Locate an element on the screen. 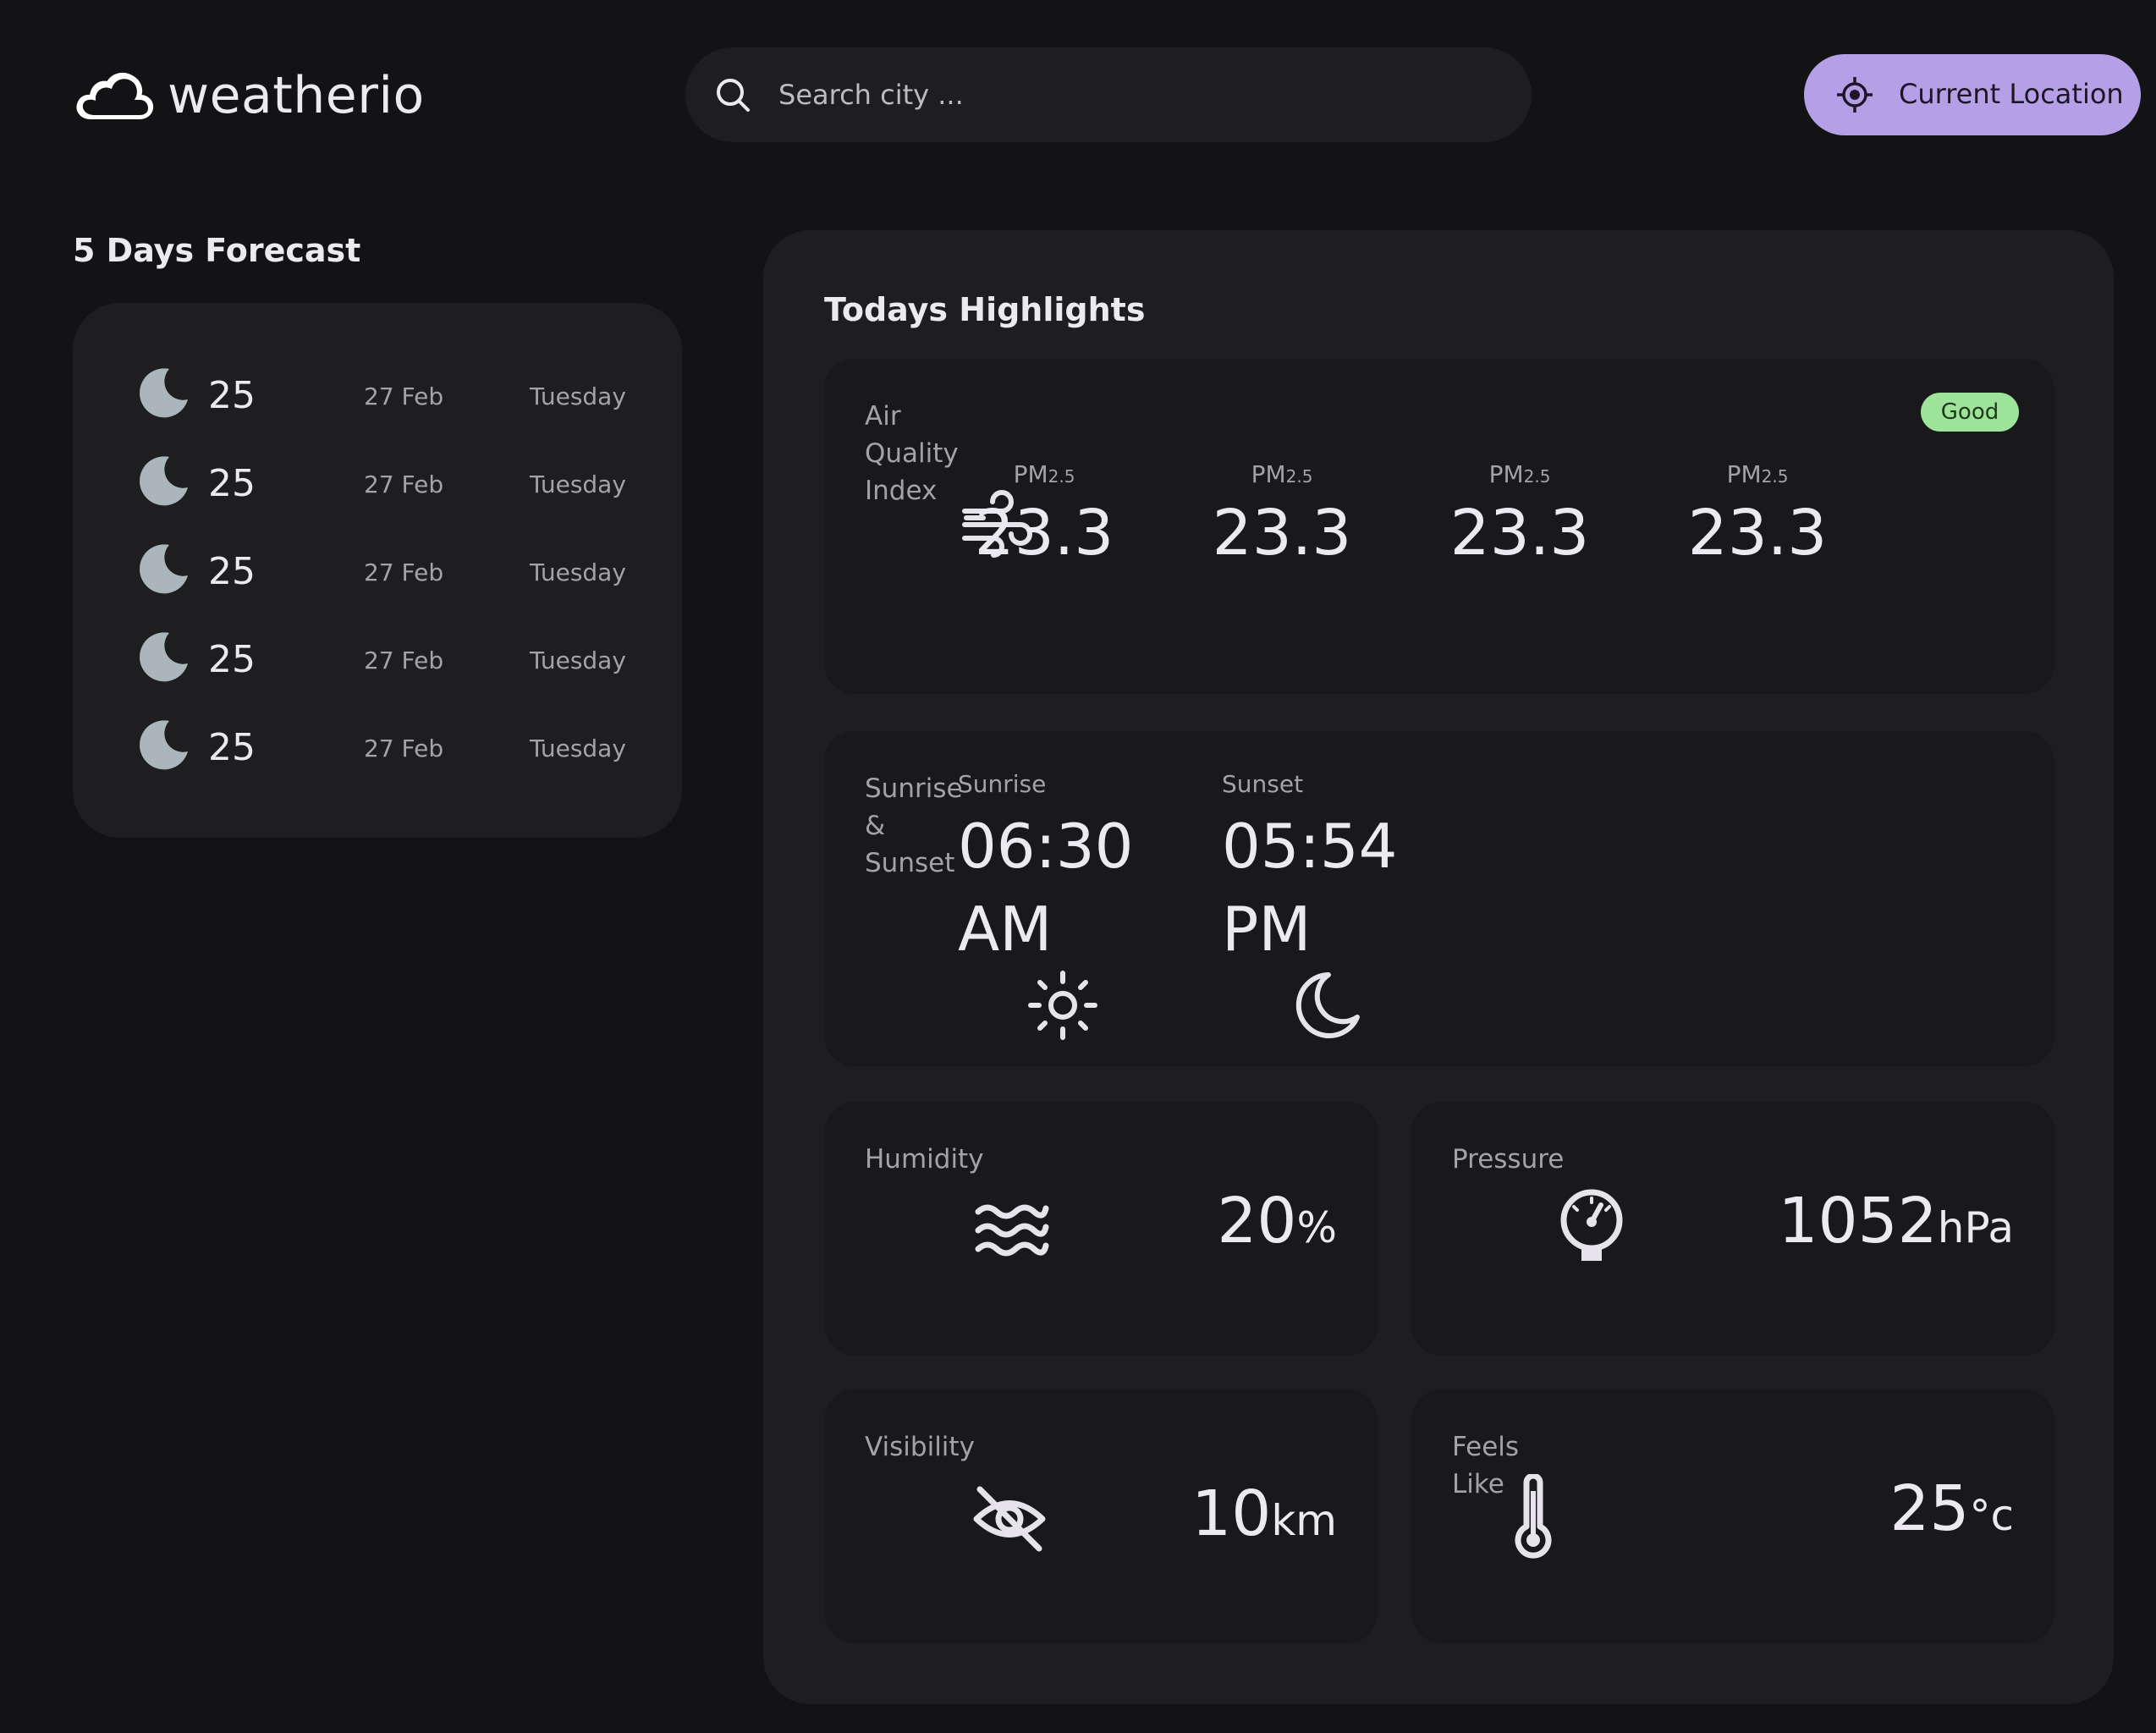 This screenshot has height=1733, width=2156. feels-like-unit: °c is located at coordinates (1992, 1515).